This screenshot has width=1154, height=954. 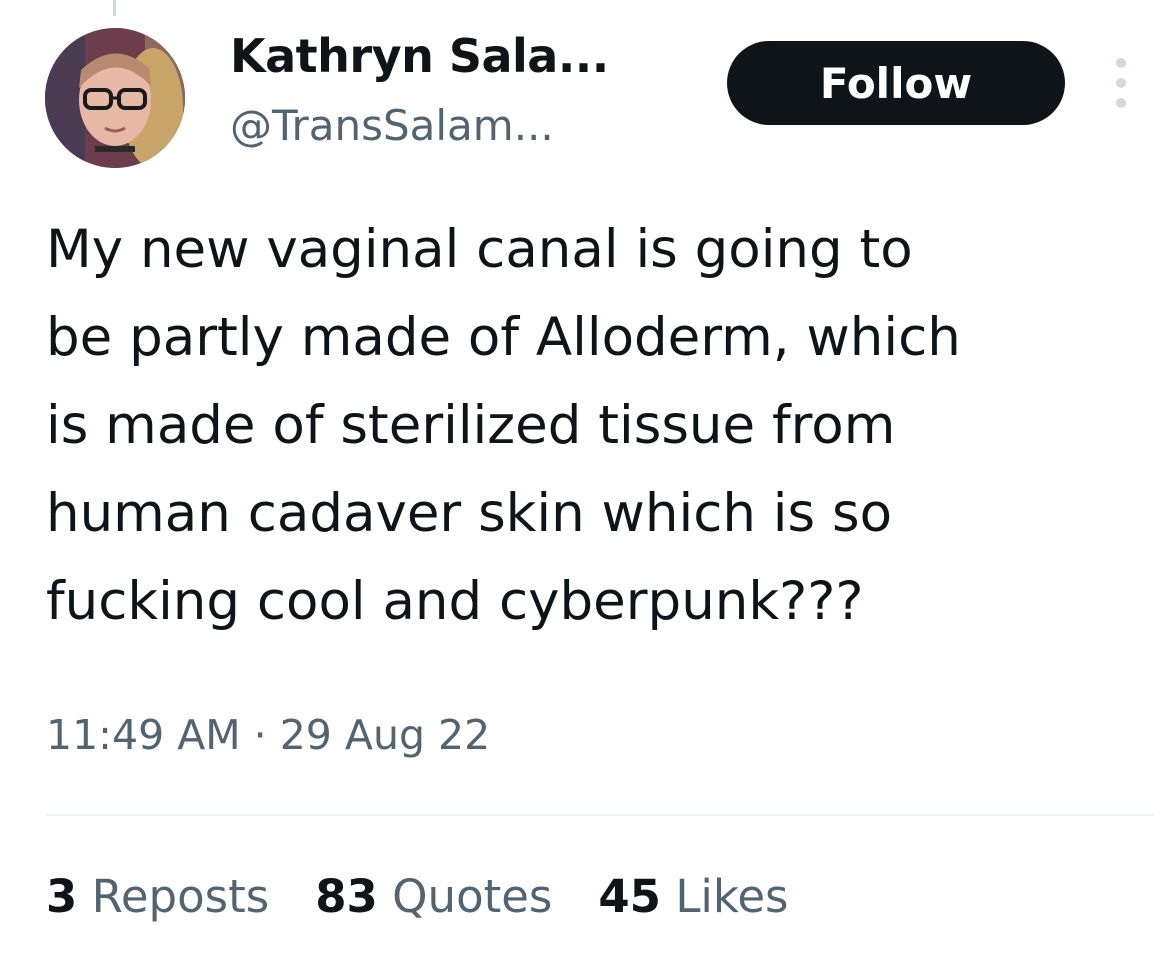 What do you see at coordinates (896, 83) in the screenshot?
I see `follow-button: Follow` at bounding box center [896, 83].